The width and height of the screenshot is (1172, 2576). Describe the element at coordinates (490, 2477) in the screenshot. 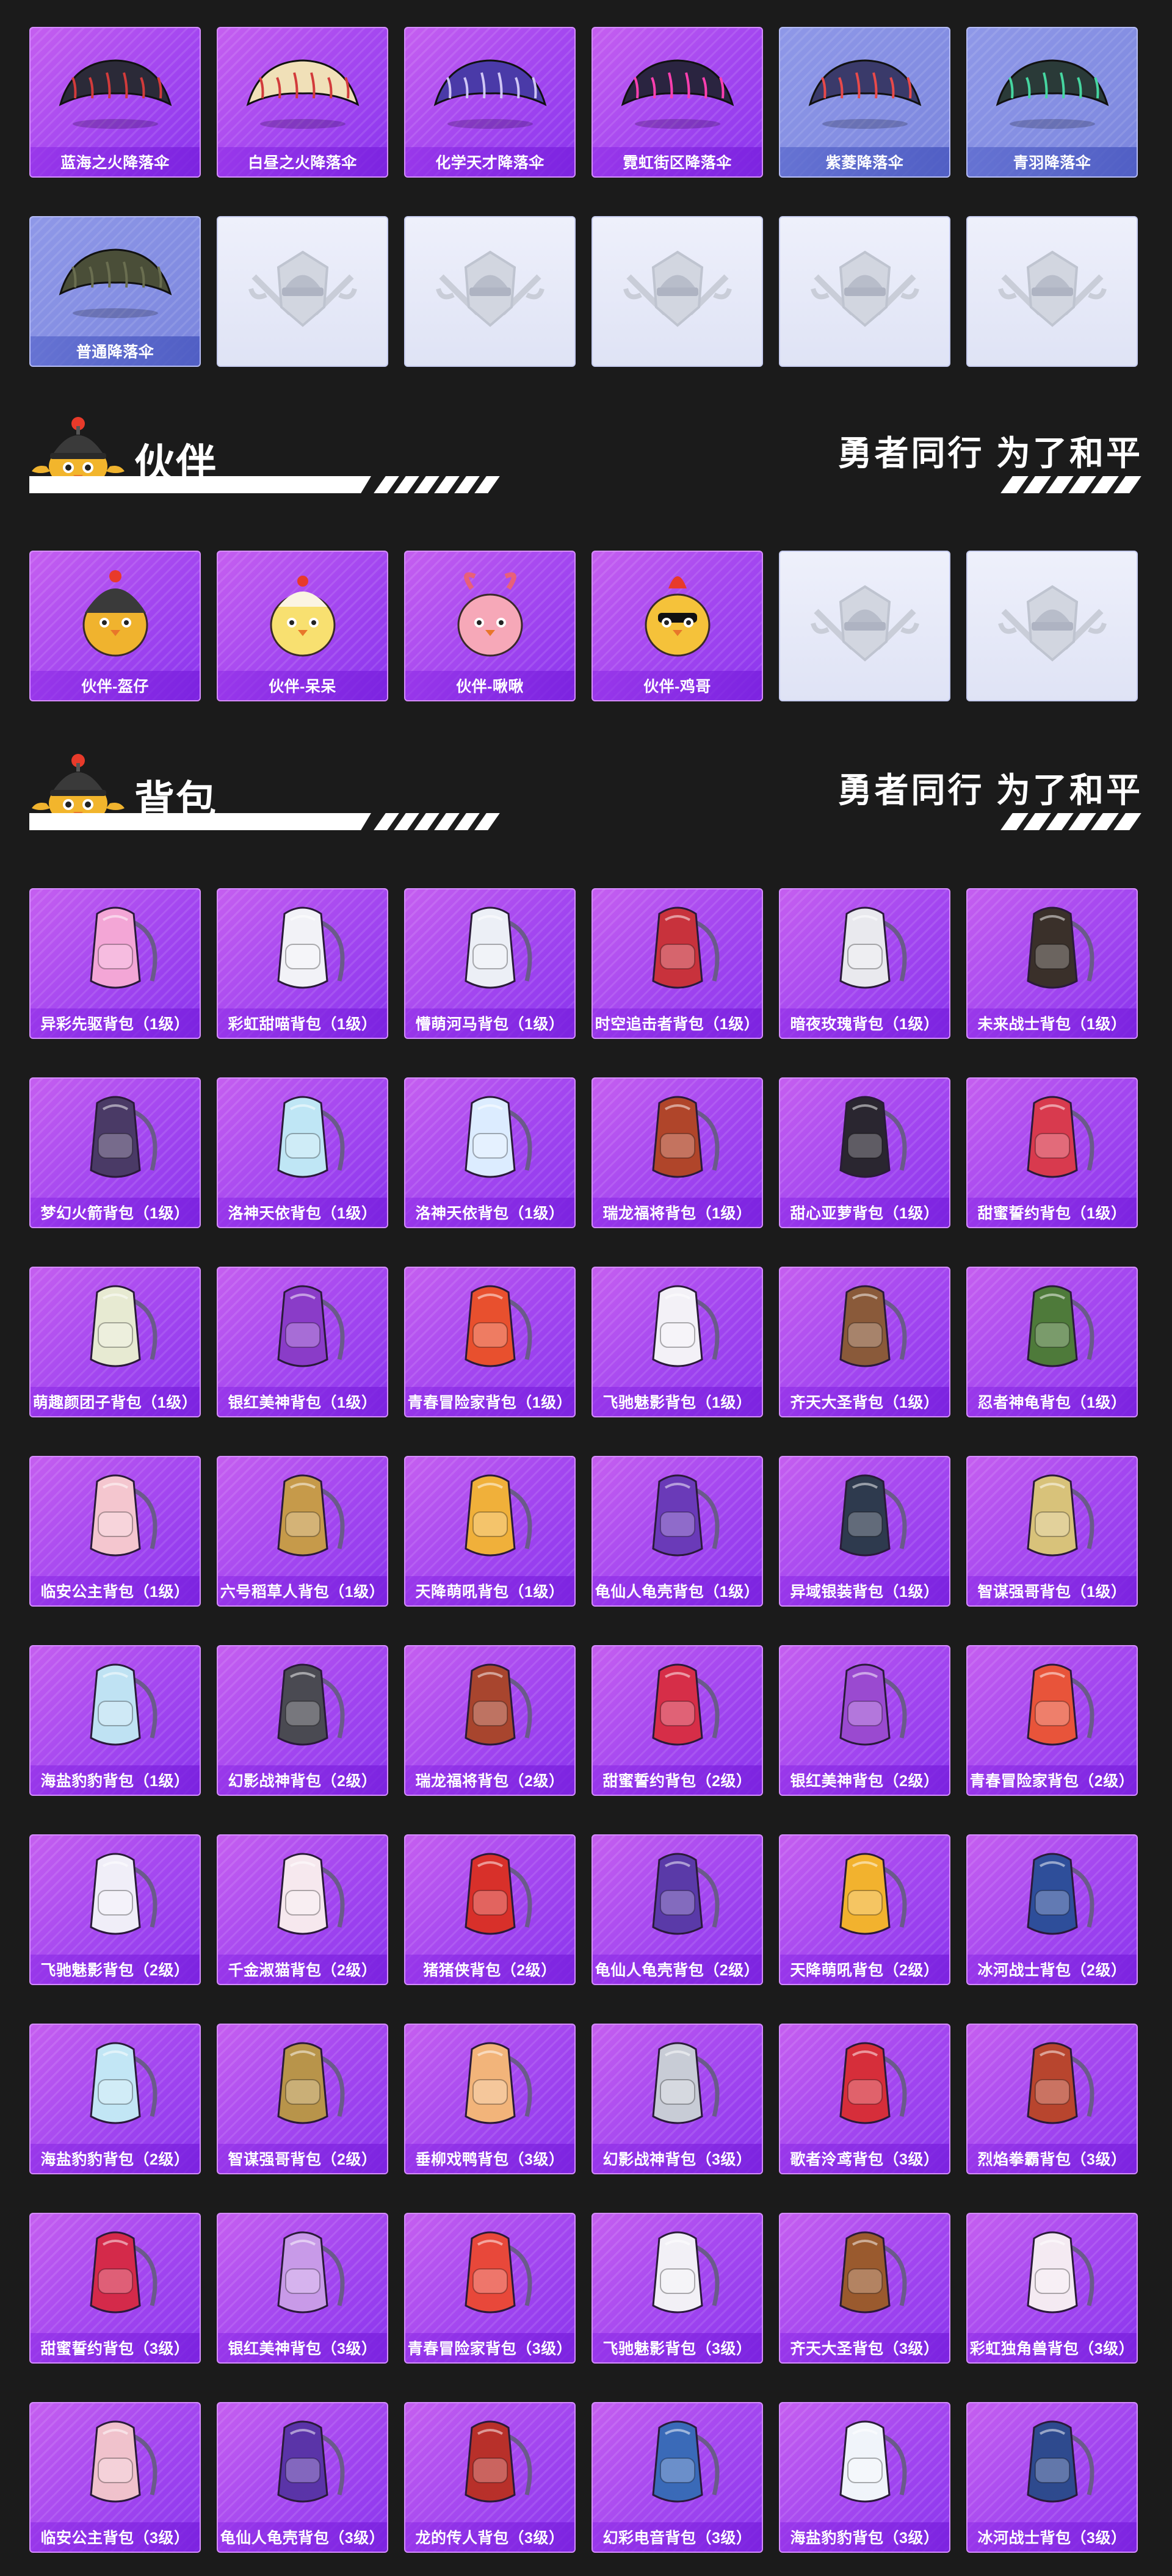

I see `backpack-card: 龙的传人背包（3级）` at that location.